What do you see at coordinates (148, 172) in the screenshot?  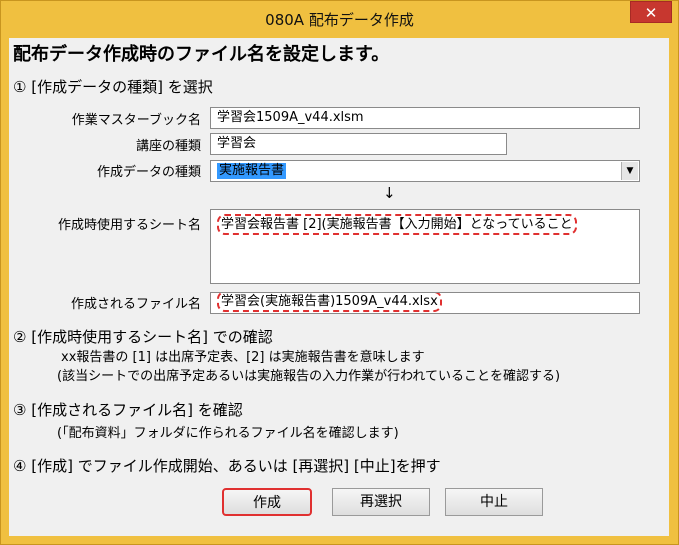 I see `datatype-label: 作成データの種類` at bounding box center [148, 172].